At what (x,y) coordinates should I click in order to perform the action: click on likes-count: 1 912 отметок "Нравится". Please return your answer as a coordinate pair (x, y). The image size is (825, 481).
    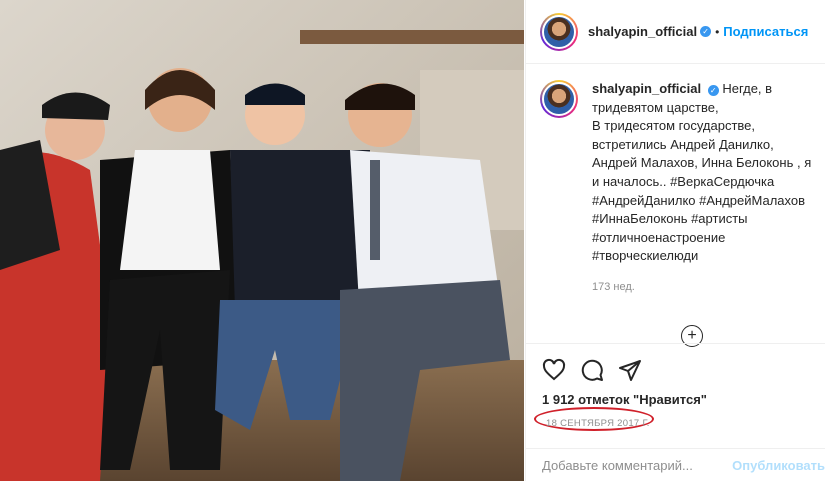
    Looking at the image, I should click on (675, 399).